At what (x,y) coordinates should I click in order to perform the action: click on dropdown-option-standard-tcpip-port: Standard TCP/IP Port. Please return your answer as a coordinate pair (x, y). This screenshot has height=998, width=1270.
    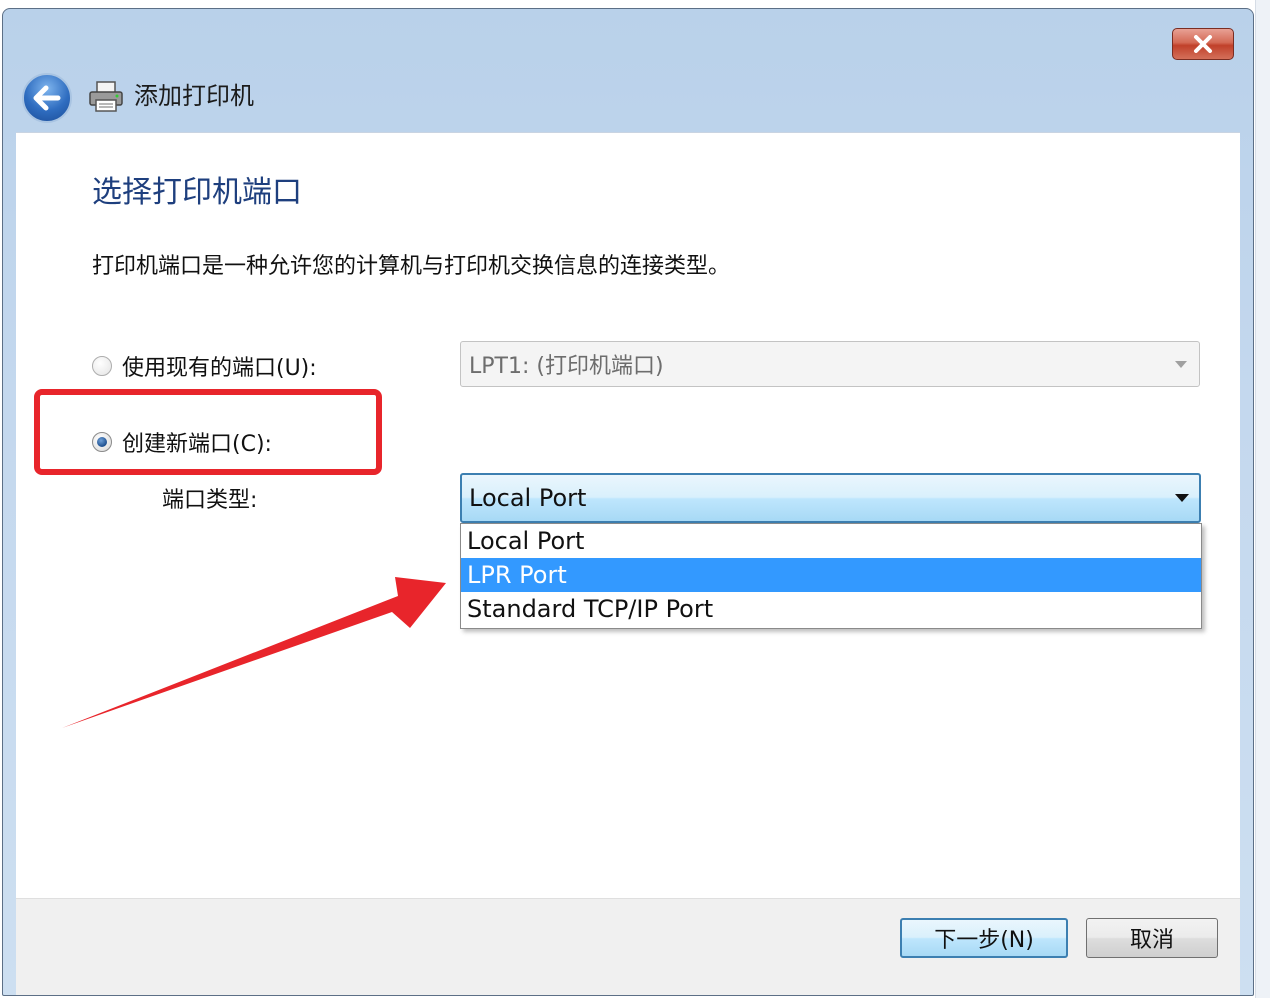
    Looking at the image, I should click on (831, 609).